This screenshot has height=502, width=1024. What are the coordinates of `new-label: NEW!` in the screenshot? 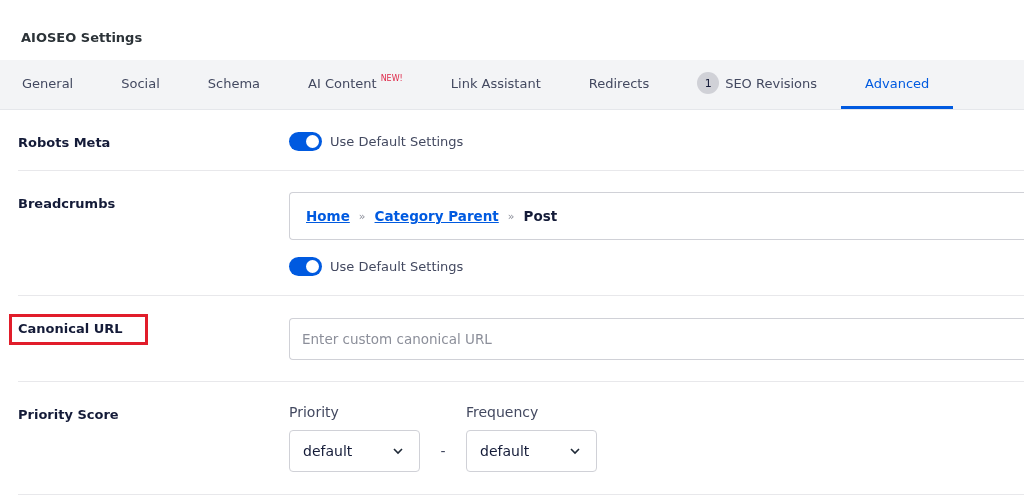 It's located at (391, 78).